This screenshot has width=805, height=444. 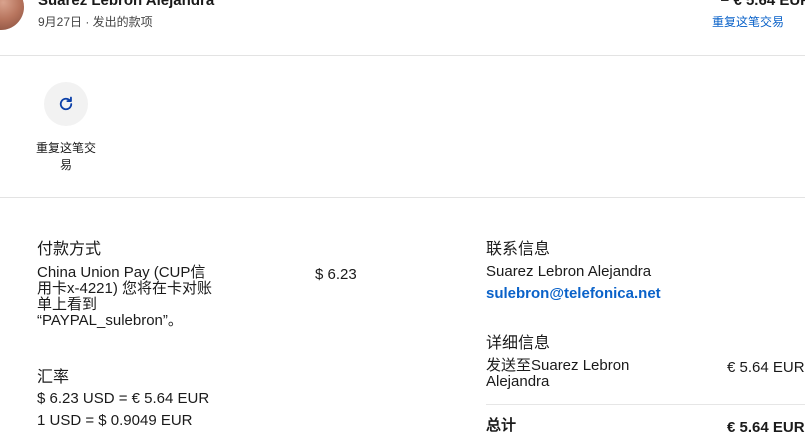 I want to click on details-heading: 详细信息, so click(x=518, y=343).